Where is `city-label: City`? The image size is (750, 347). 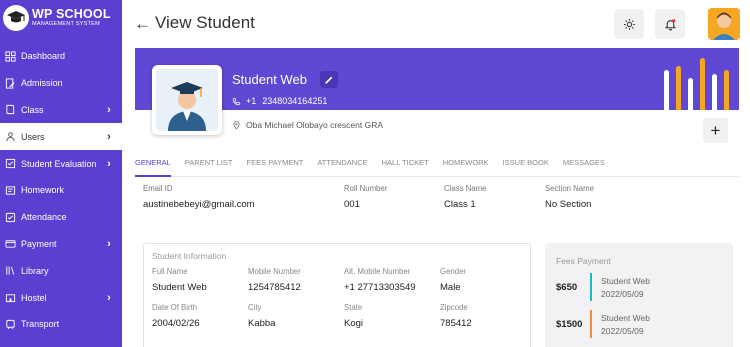
city-label: City is located at coordinates (255, 307).